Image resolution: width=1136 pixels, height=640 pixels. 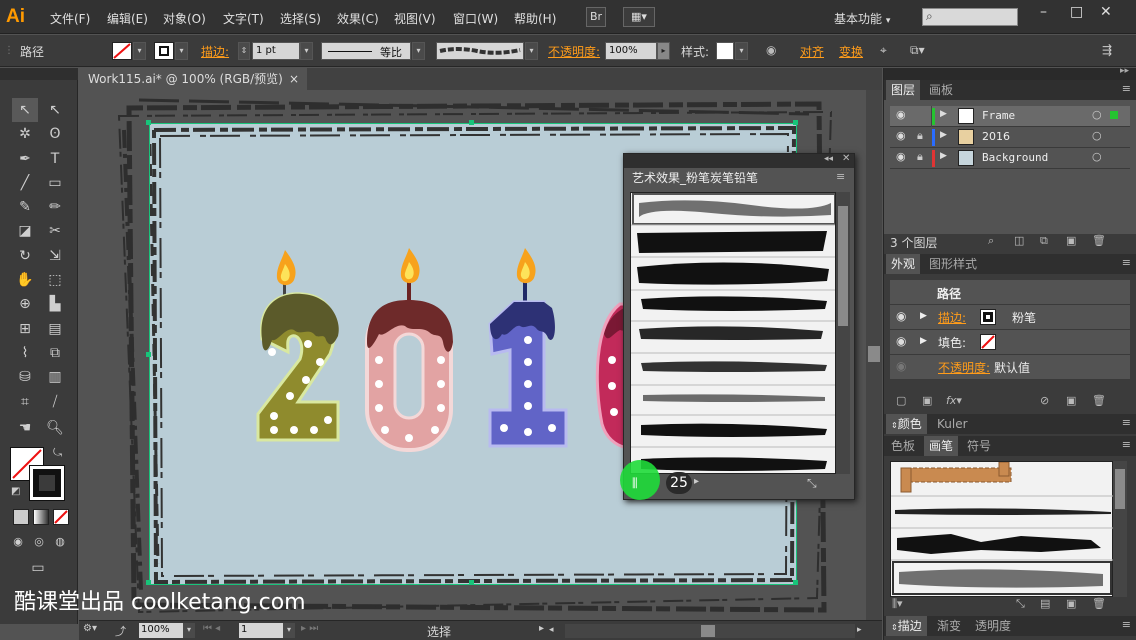 What do you see at coordinates (941, 446) in the screenshot?
I see `tab-brushes: 画笔` at bounding box center [941, 446].